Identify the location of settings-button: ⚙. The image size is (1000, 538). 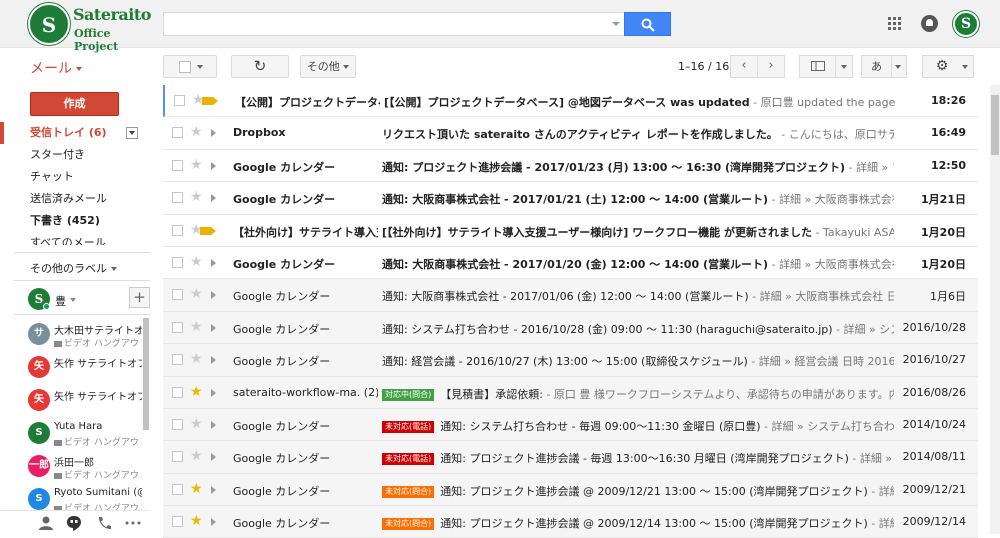
(948, 66).